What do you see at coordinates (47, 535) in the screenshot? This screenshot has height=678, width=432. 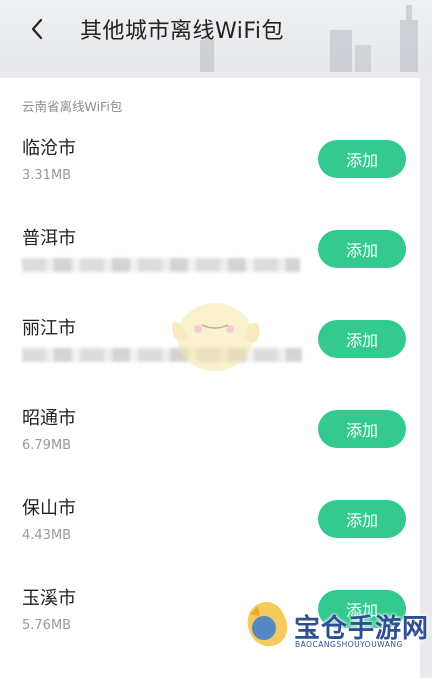 I see `package-size: 4.43MB` at bounding box center [47, 535].